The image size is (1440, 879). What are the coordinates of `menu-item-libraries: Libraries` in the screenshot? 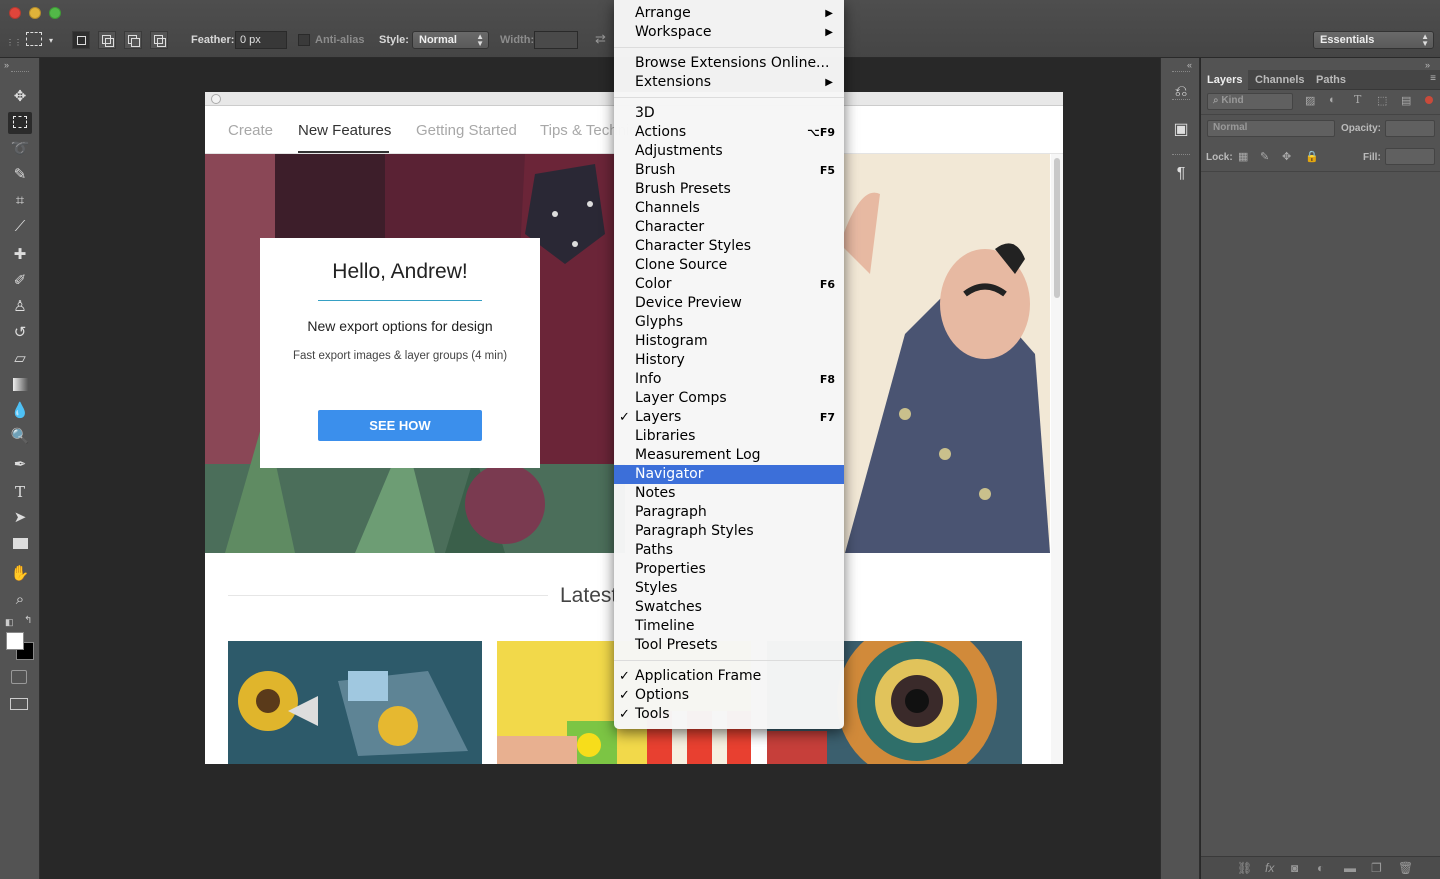 It's located at (729, 436).